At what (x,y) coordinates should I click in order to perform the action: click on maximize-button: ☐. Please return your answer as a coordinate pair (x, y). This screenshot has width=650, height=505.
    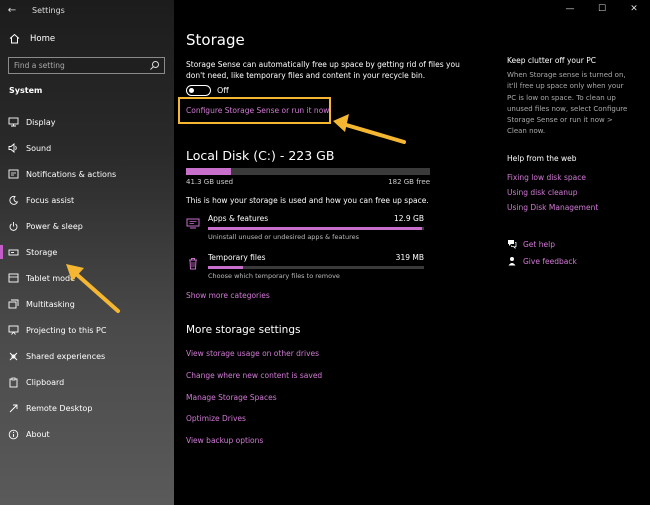
    Looking at the image, I should click on (602, 10).